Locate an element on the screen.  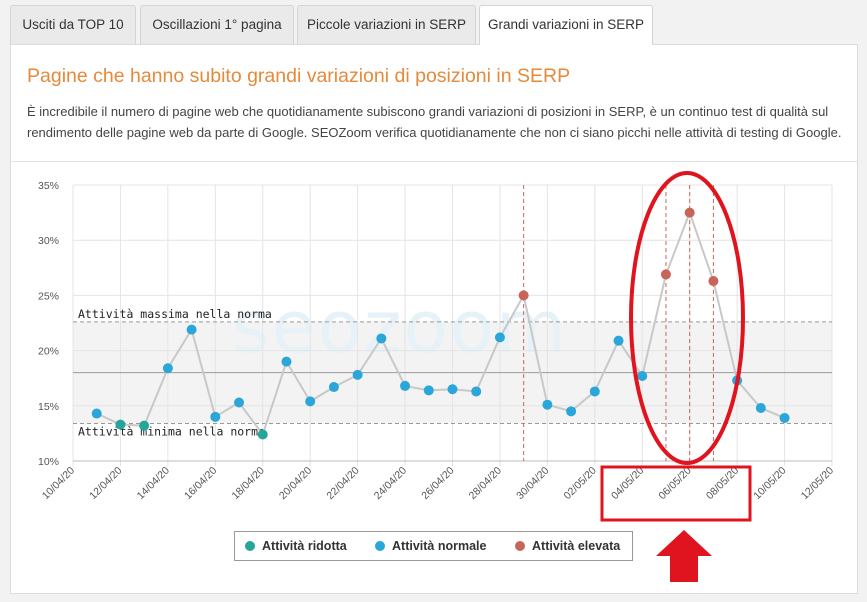
x-tick-label: 16/04/20 is located at coordinates (200, 483).